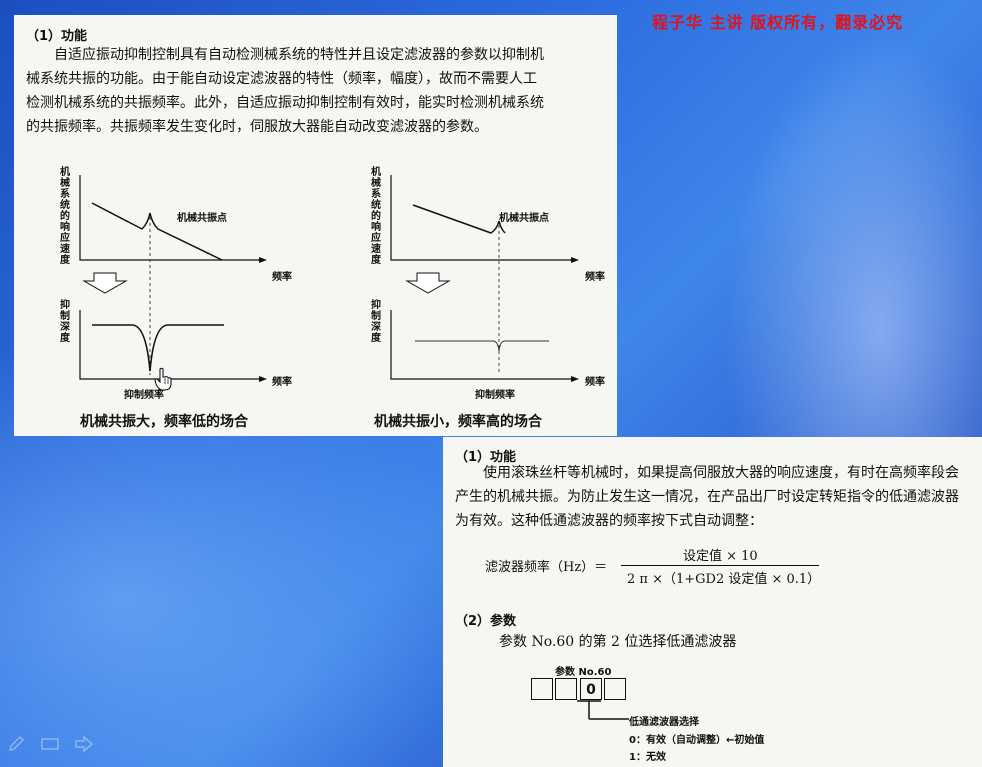 This screenshot has height=767, width=982. I want to click on paragraph-line: 为有效。这种低通滤波器的频率按下式自动调整：, so click(609, 521).